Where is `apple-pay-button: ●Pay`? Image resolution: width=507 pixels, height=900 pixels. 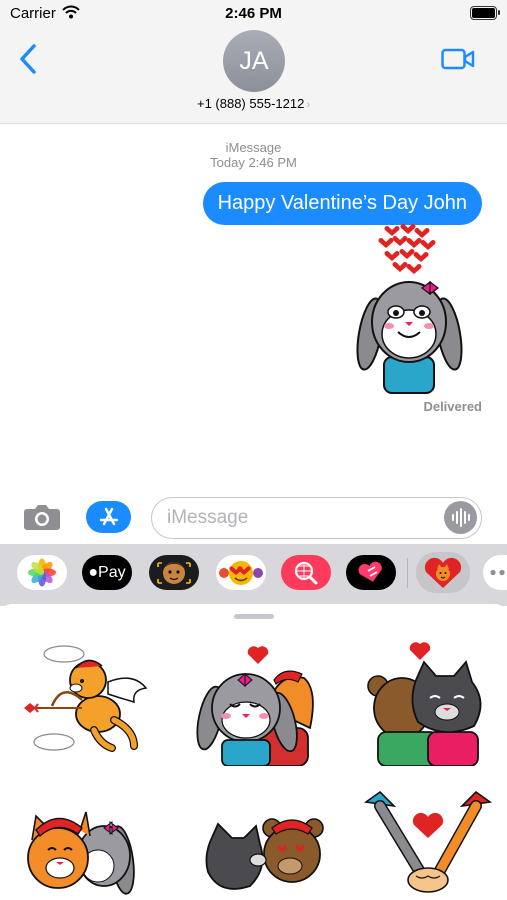 apple-pay-button: ●Pay is located at coordinates (107, 572).